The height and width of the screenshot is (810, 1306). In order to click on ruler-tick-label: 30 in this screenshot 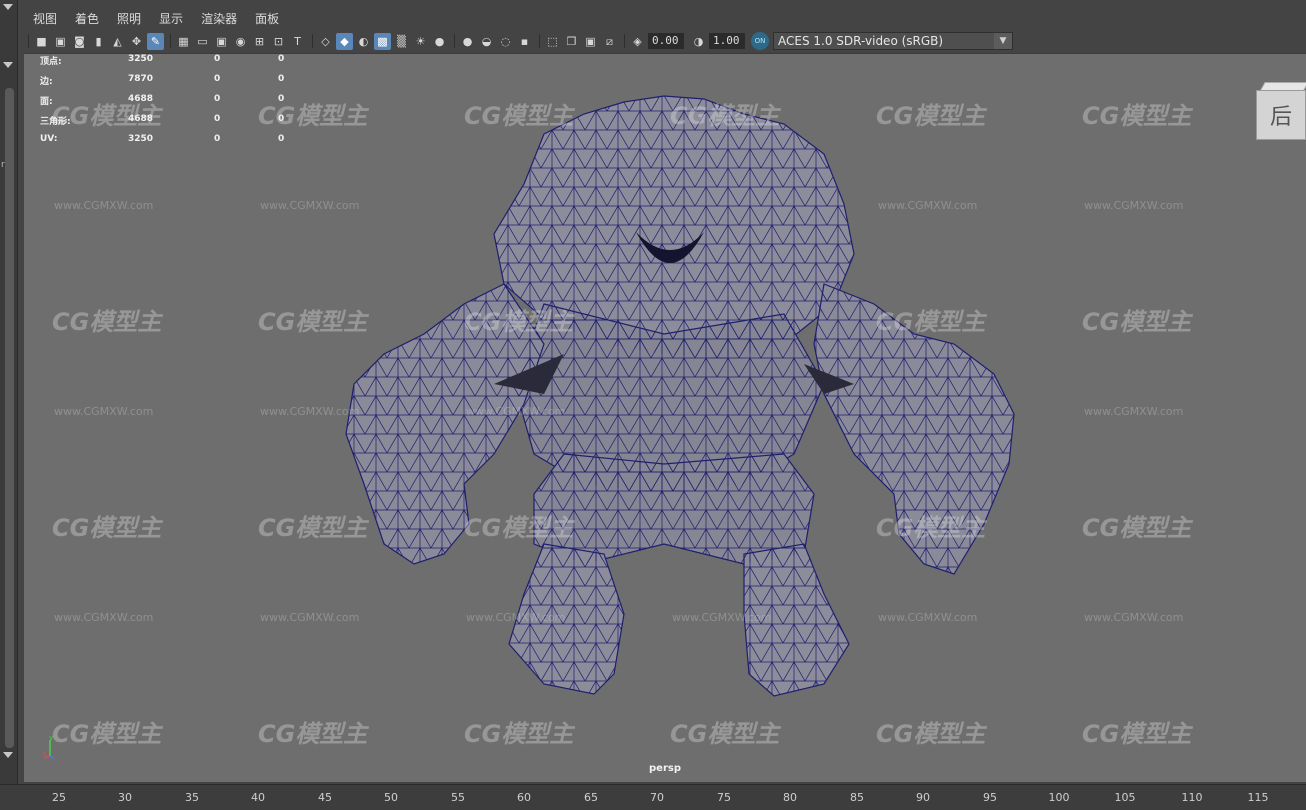, I will do `click(125, 797)`.